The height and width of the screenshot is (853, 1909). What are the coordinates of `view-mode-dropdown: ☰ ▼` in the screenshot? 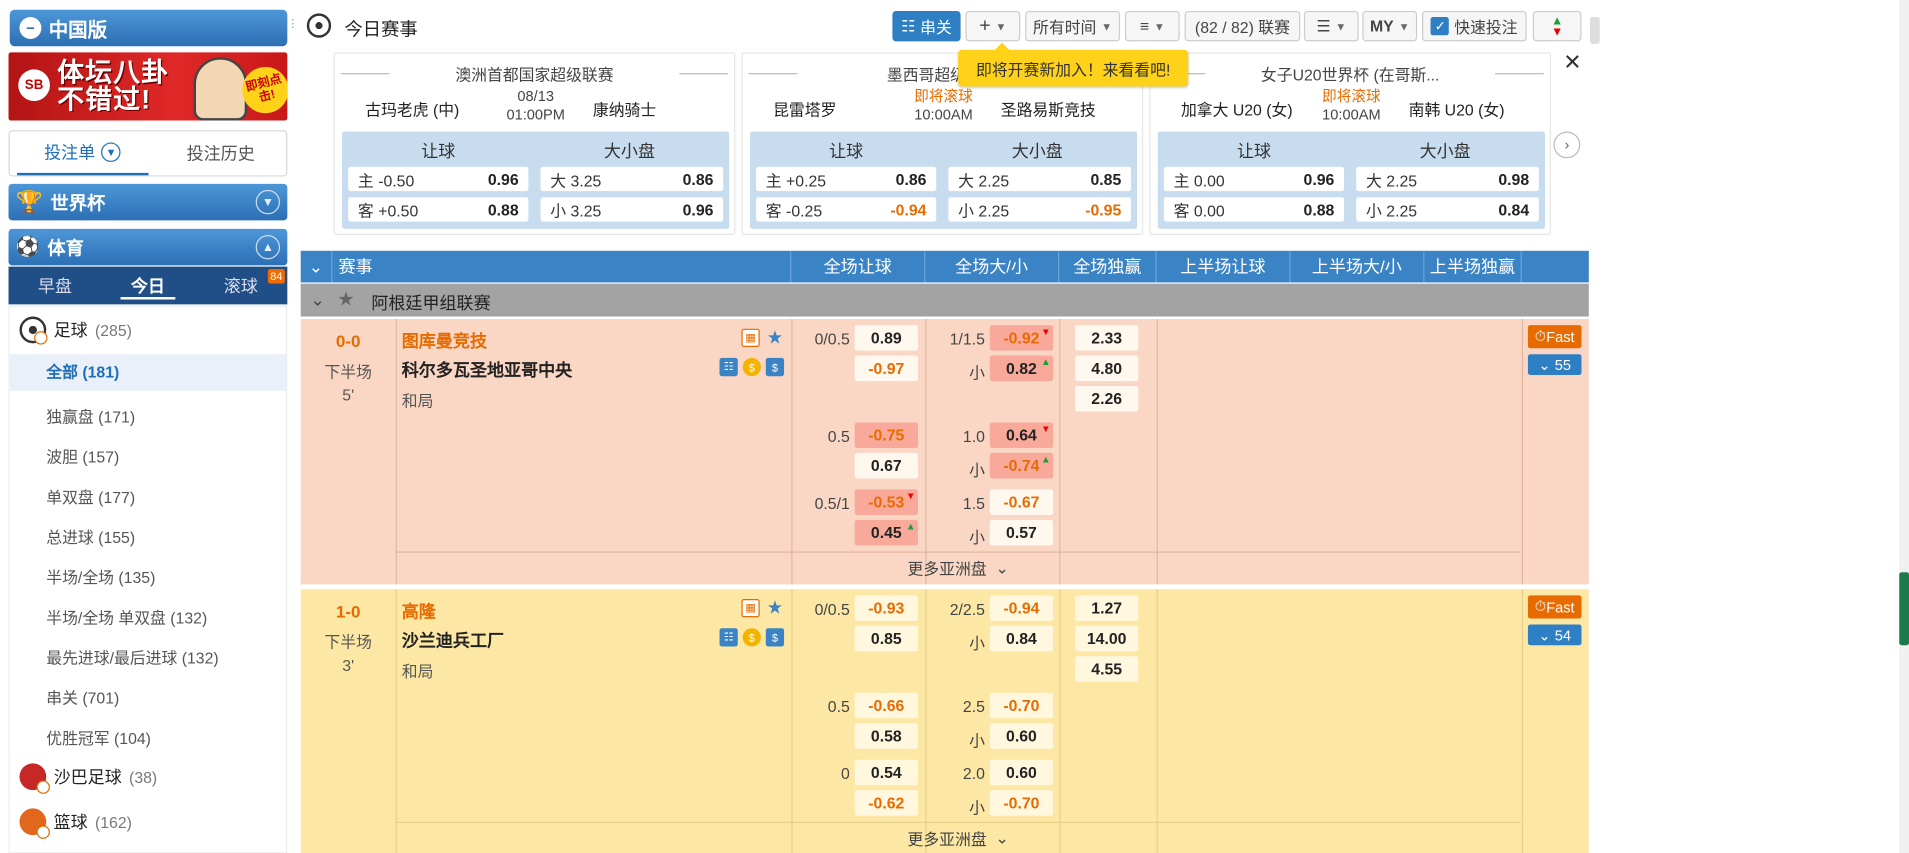 It's located at (1331, 26).